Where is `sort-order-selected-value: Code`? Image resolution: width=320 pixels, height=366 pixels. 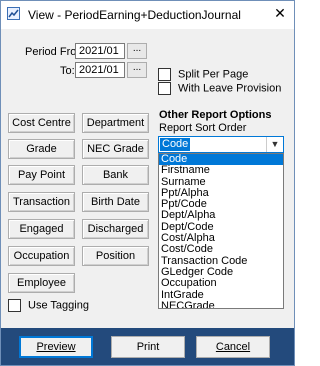
sort-order-selected-value: Code is located at coordinates (175, 144).